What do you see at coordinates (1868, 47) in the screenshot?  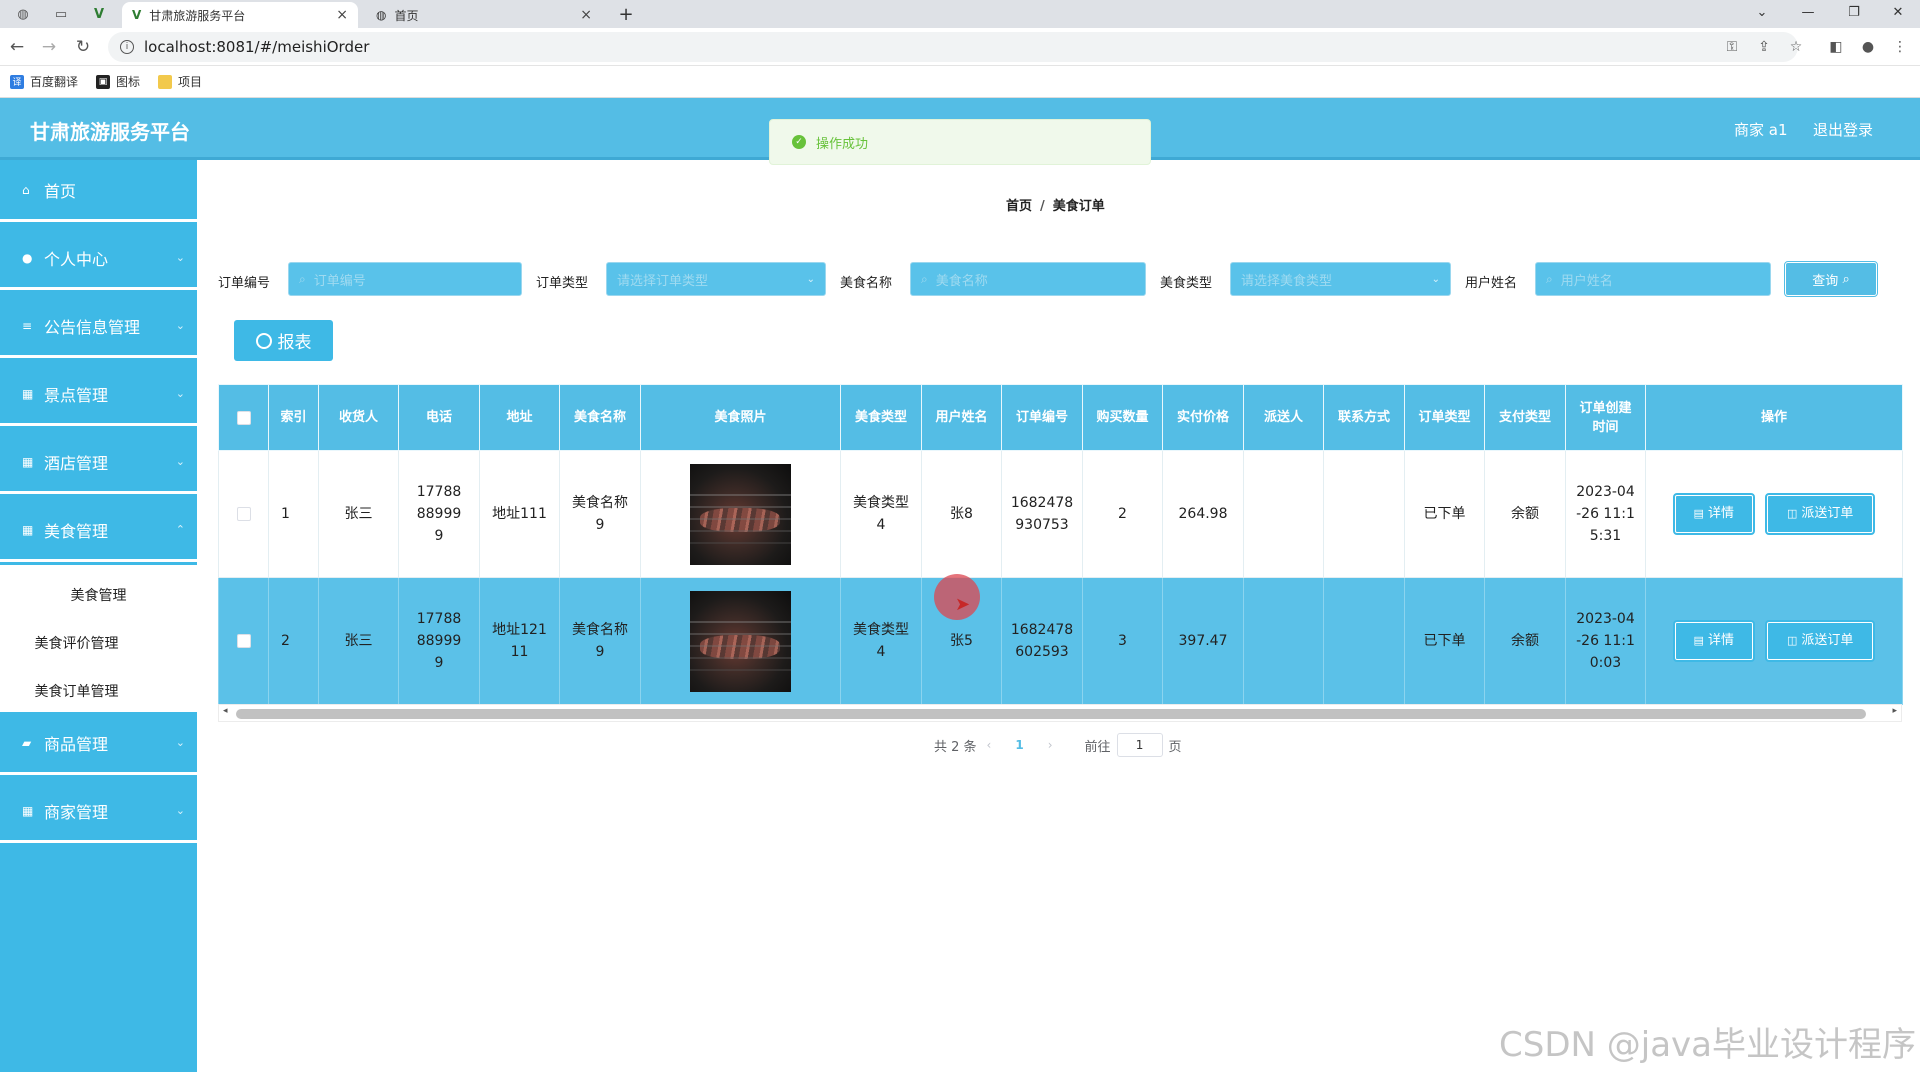 I see `profile-icon: ●` at bounding box center [1868, 47].